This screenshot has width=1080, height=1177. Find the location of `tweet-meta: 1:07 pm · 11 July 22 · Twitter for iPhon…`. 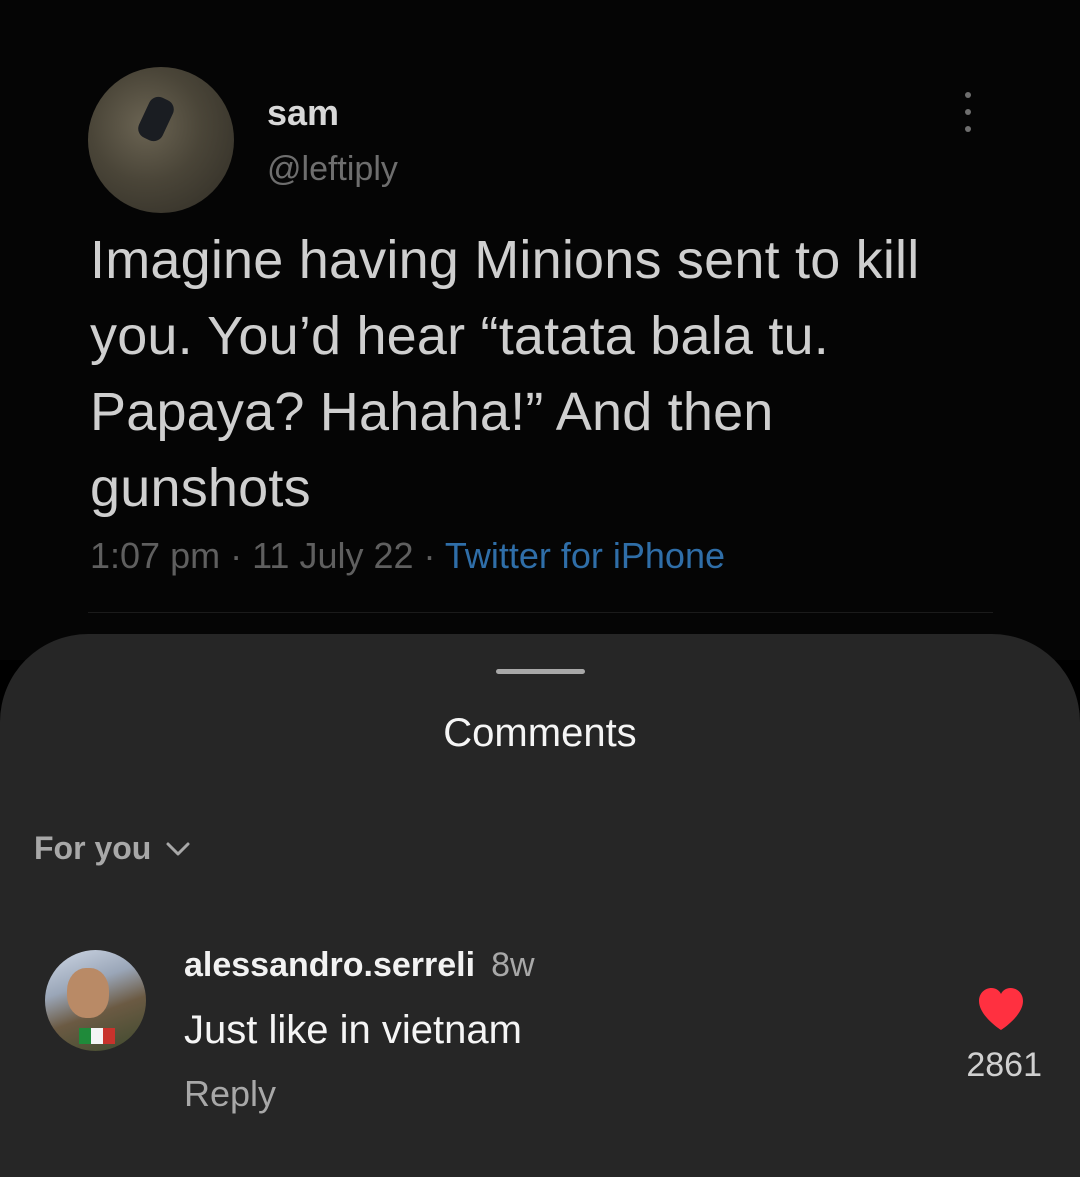

tweet-meta: 1:07 pm · 11 July 22 · Twitter for iPhon… is located at coordinates (407, 556).